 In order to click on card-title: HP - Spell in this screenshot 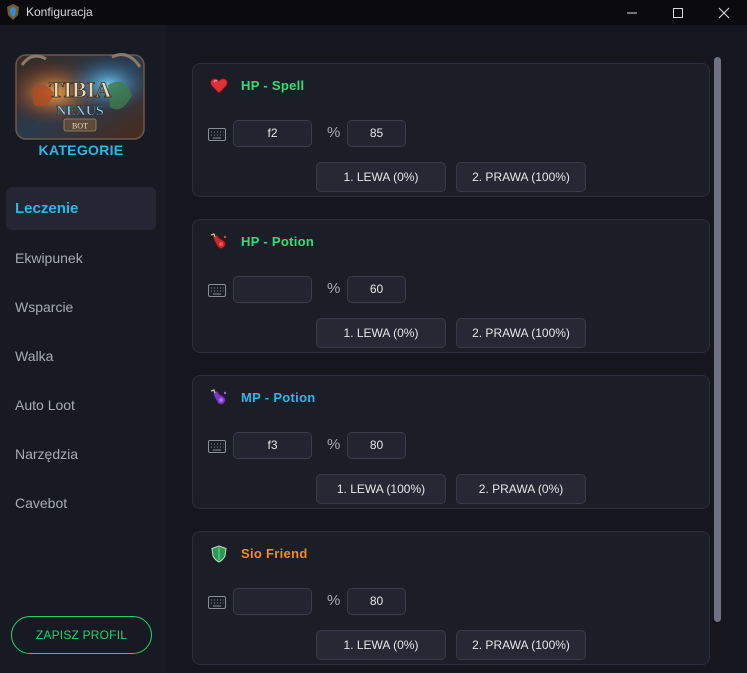, I will do `click(273, 85)`.